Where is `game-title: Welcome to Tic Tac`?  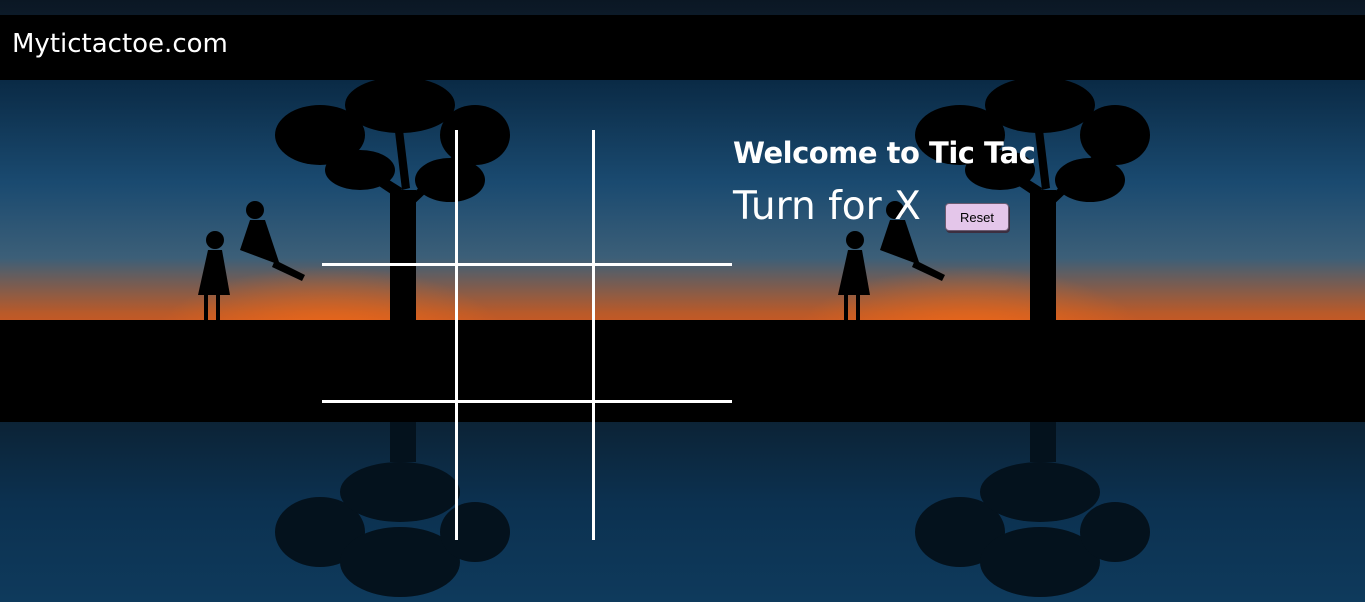
game-title: Welcome to Tic Tac is located at coordinates (884, 153).